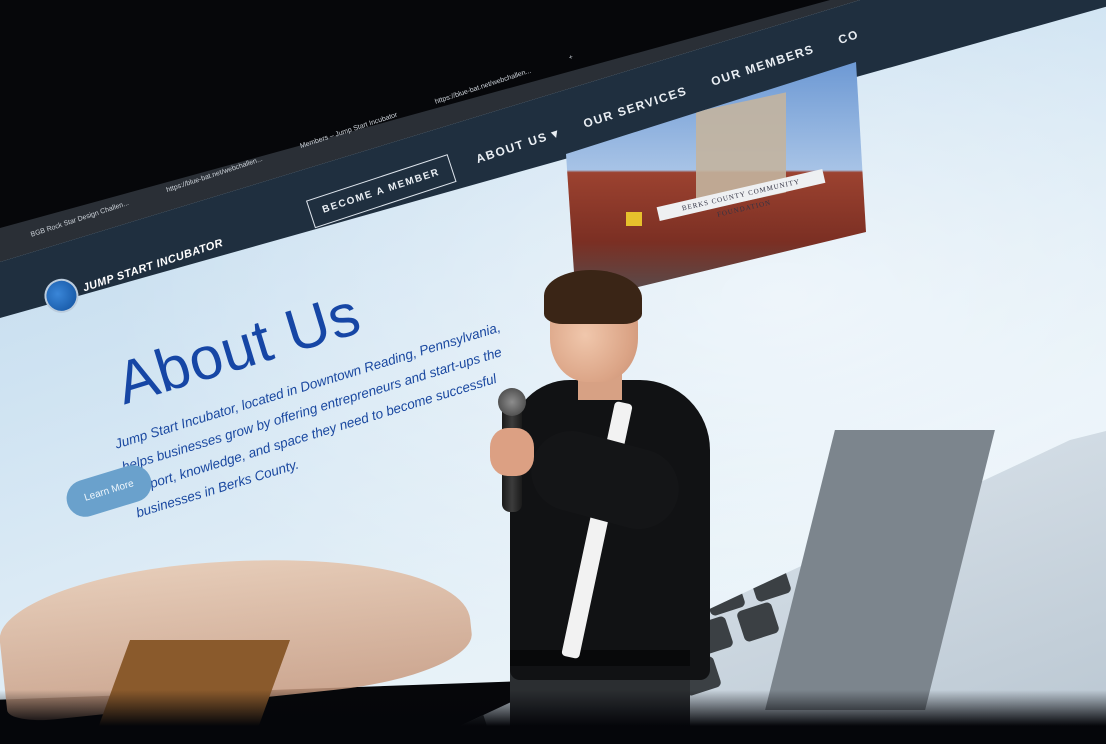  Describe the element at coordinates (634, 219) in the screenshot. I see `building-logo` at that location.